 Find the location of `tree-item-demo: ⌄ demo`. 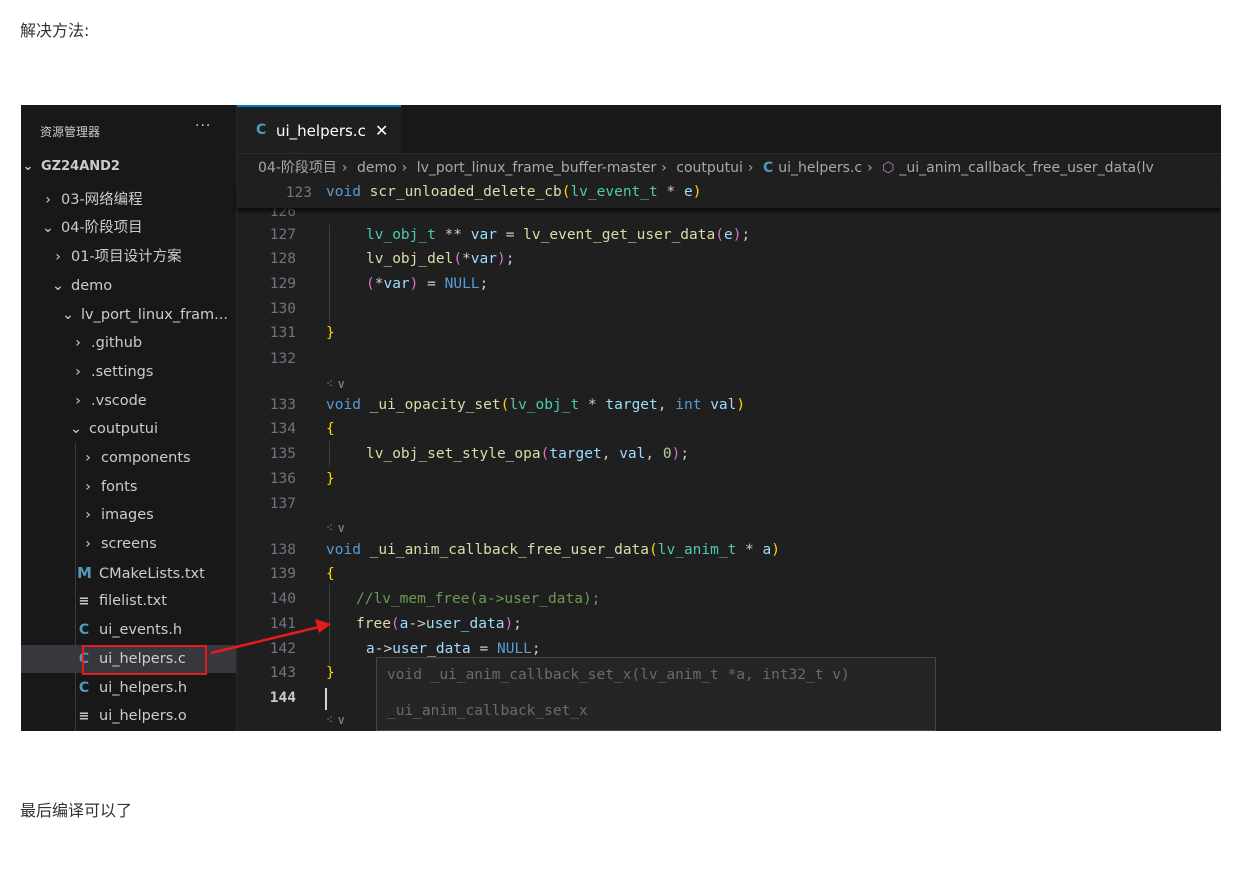

tree-item-demo: ⌄ demo is located at coordinates (128, 286).